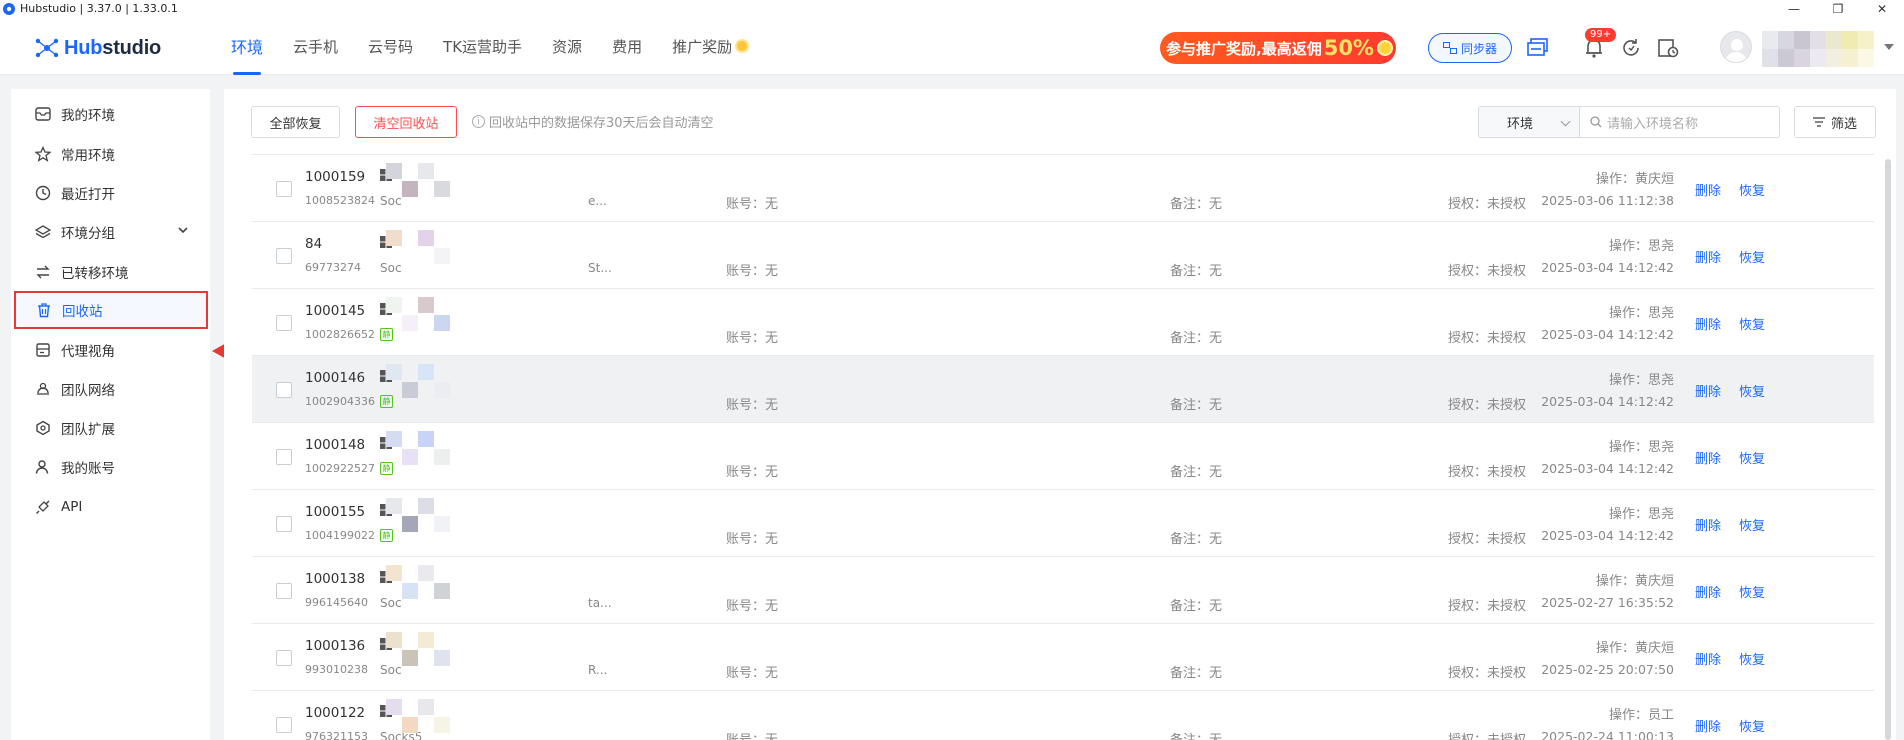  Describe the element at coordinates (1668, 48) in the screenshot. I see `history-icon` at that location.